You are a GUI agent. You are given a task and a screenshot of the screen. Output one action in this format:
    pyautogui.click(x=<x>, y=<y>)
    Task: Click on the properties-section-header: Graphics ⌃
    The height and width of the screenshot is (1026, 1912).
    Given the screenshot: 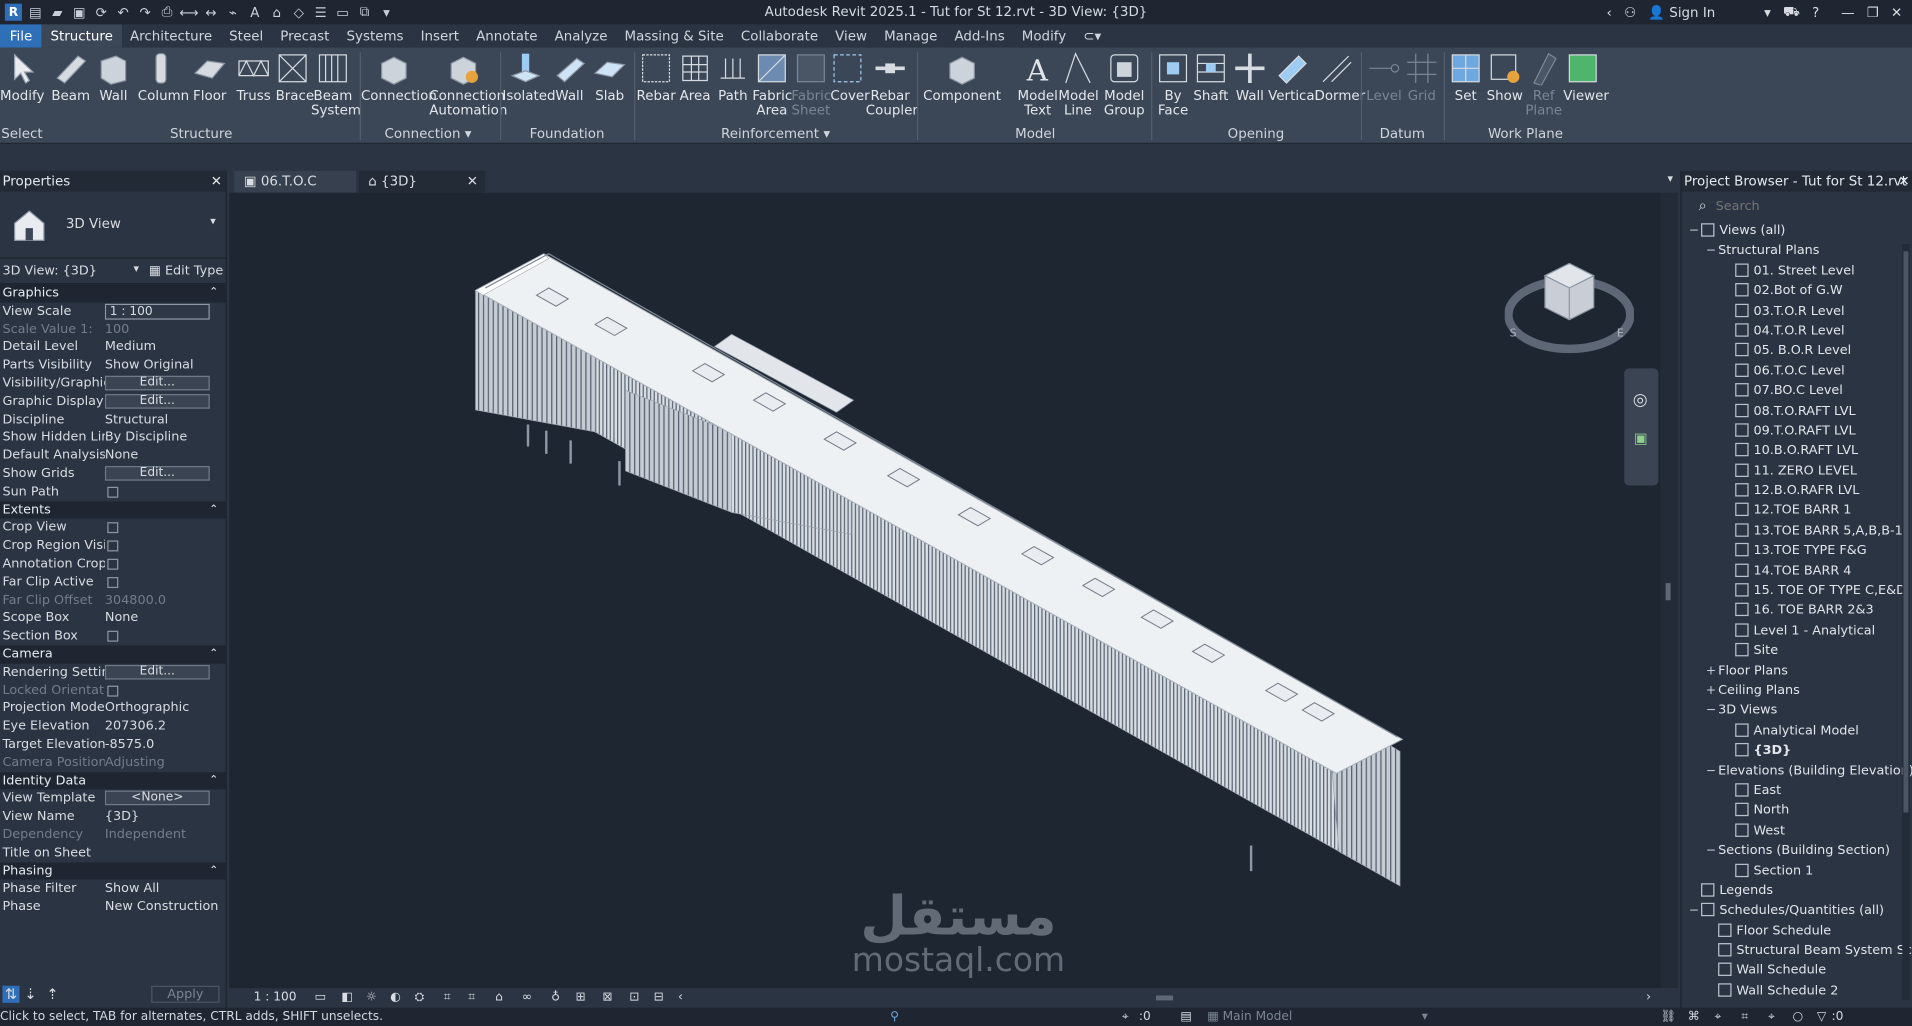 What is the action you would take?
    pyautogui.click(x=113, y=293)
    